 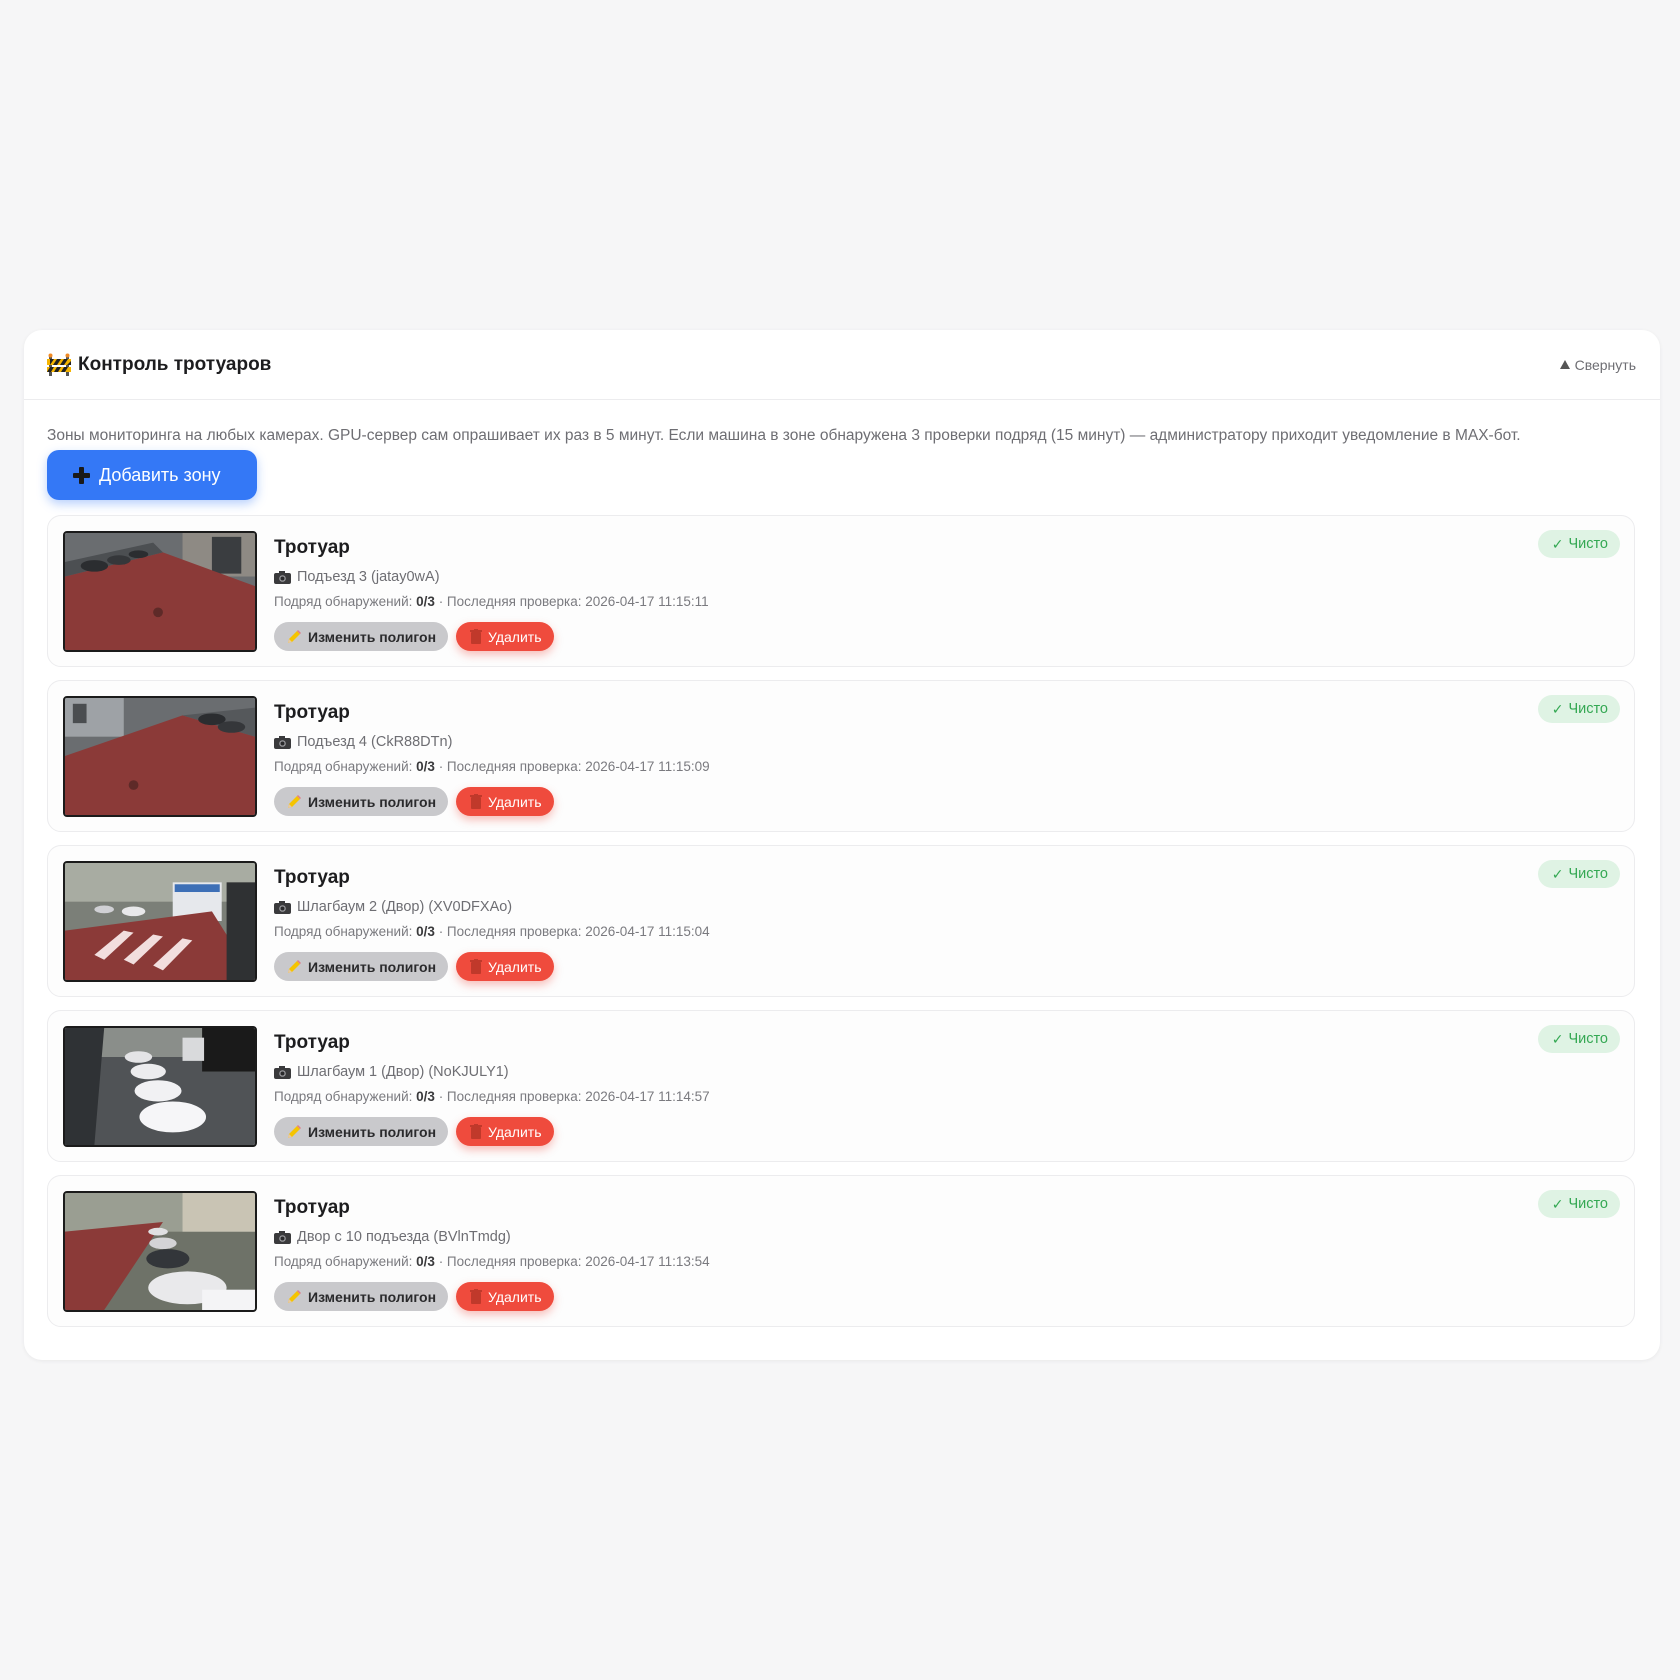 What do you see at coordinates (368, 577) in the screenshot?
I see `zone-camera-label: Подъезд 3 (jatay0wA)` at bounding box center [368, 577].